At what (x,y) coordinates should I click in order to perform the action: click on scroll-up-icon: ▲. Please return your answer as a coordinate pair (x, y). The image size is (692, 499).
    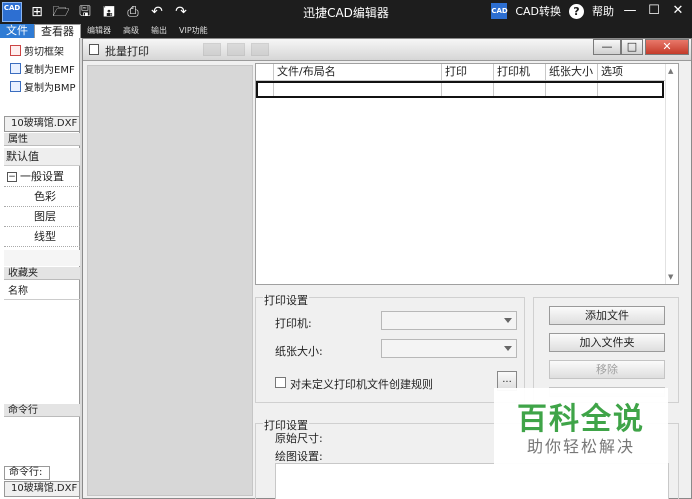
    Looking at the image, I should click on (670, 71).